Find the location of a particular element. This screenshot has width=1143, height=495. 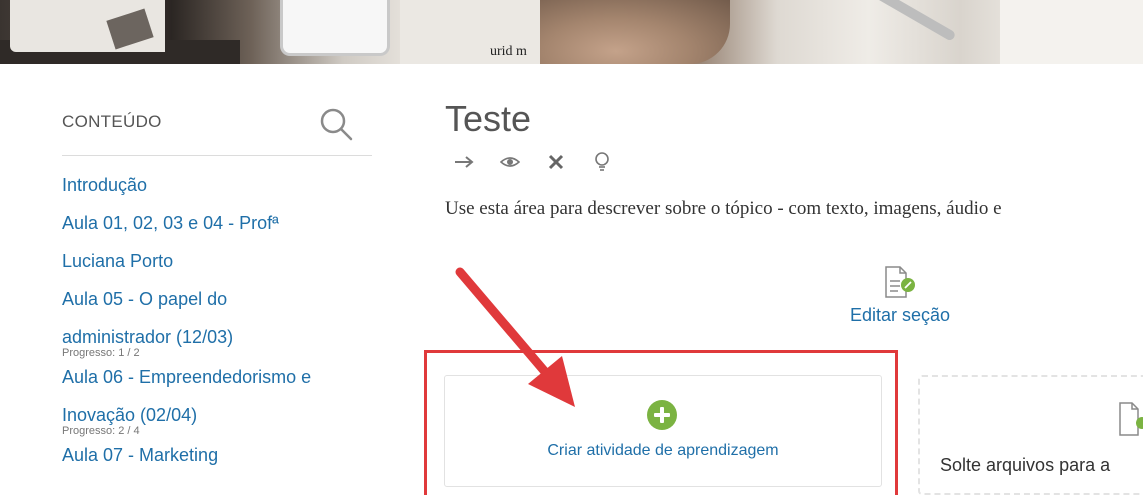

file-drop-zone: Solte arquivos para a is located at coordinates (1030, 435).